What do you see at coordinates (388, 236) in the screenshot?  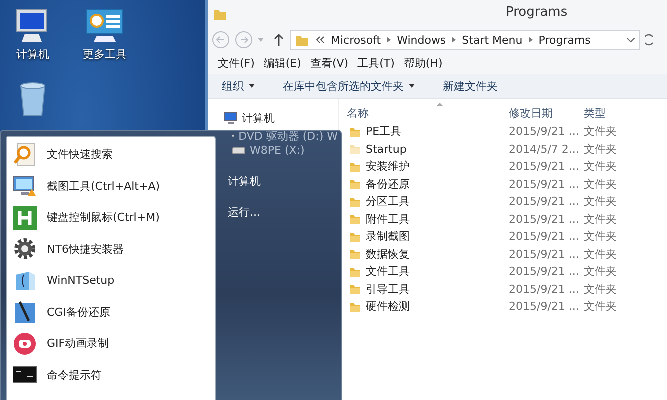 I see `file-name: 录制截图` at bounding box center [388, 236].